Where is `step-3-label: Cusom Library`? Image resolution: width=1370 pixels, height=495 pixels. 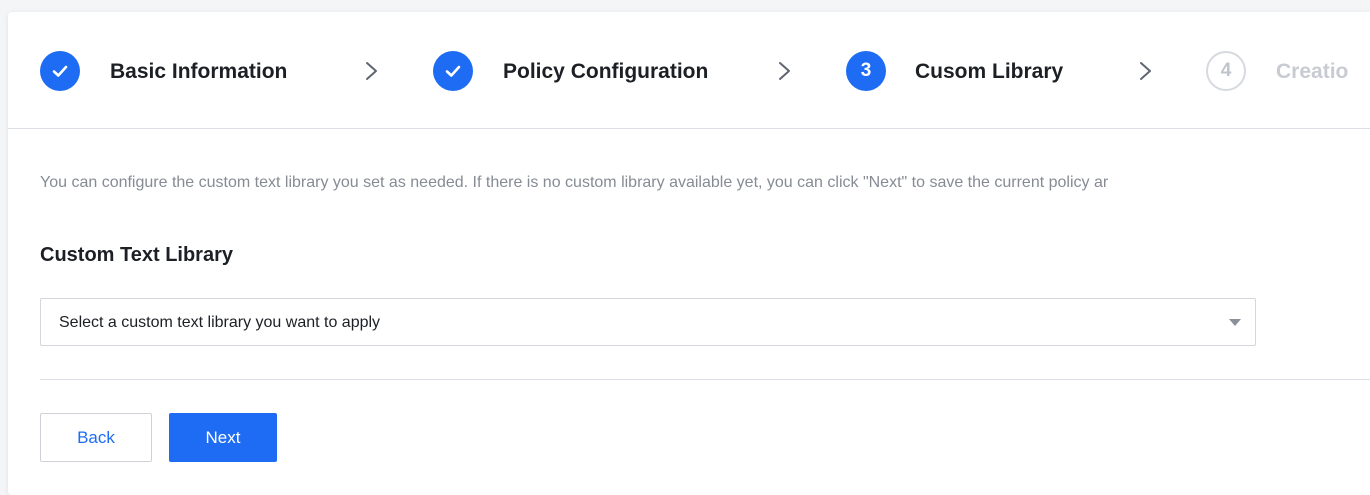 step-3-label: Cusom Library is located at coordinates (989, 71).